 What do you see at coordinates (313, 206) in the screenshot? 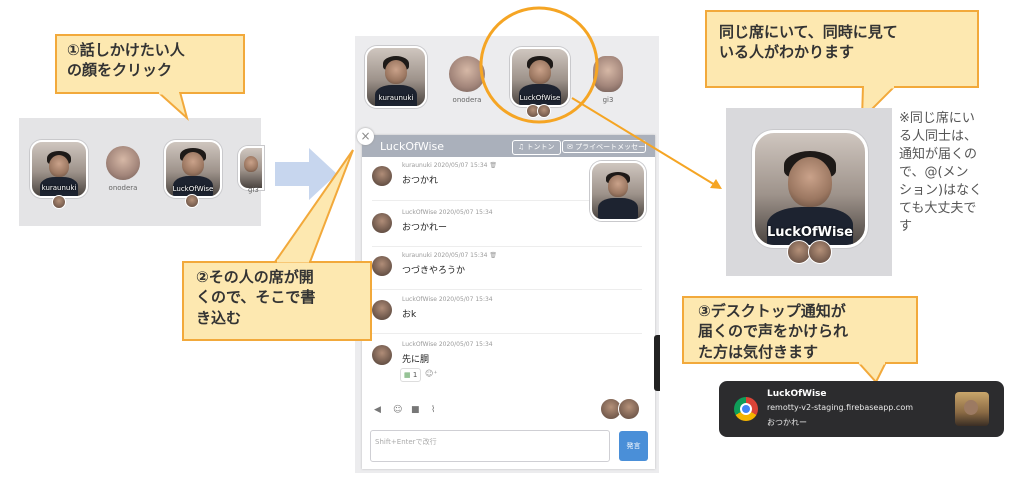
I see `callout-step2-pointer` at bounding box center [313, 206].